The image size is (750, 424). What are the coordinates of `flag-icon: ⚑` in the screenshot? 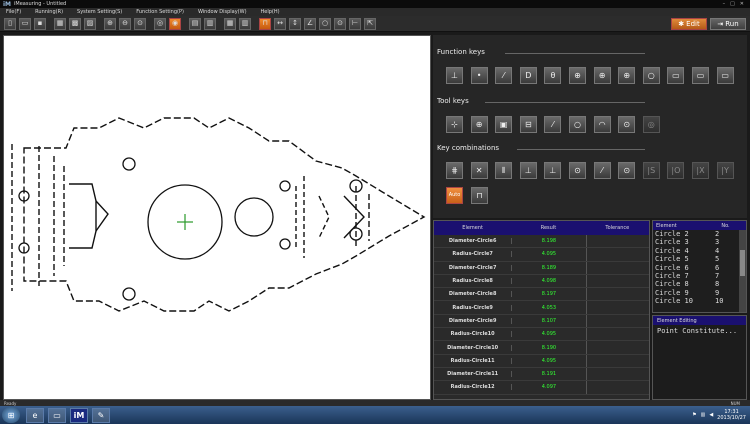 It's located at (694, 415).